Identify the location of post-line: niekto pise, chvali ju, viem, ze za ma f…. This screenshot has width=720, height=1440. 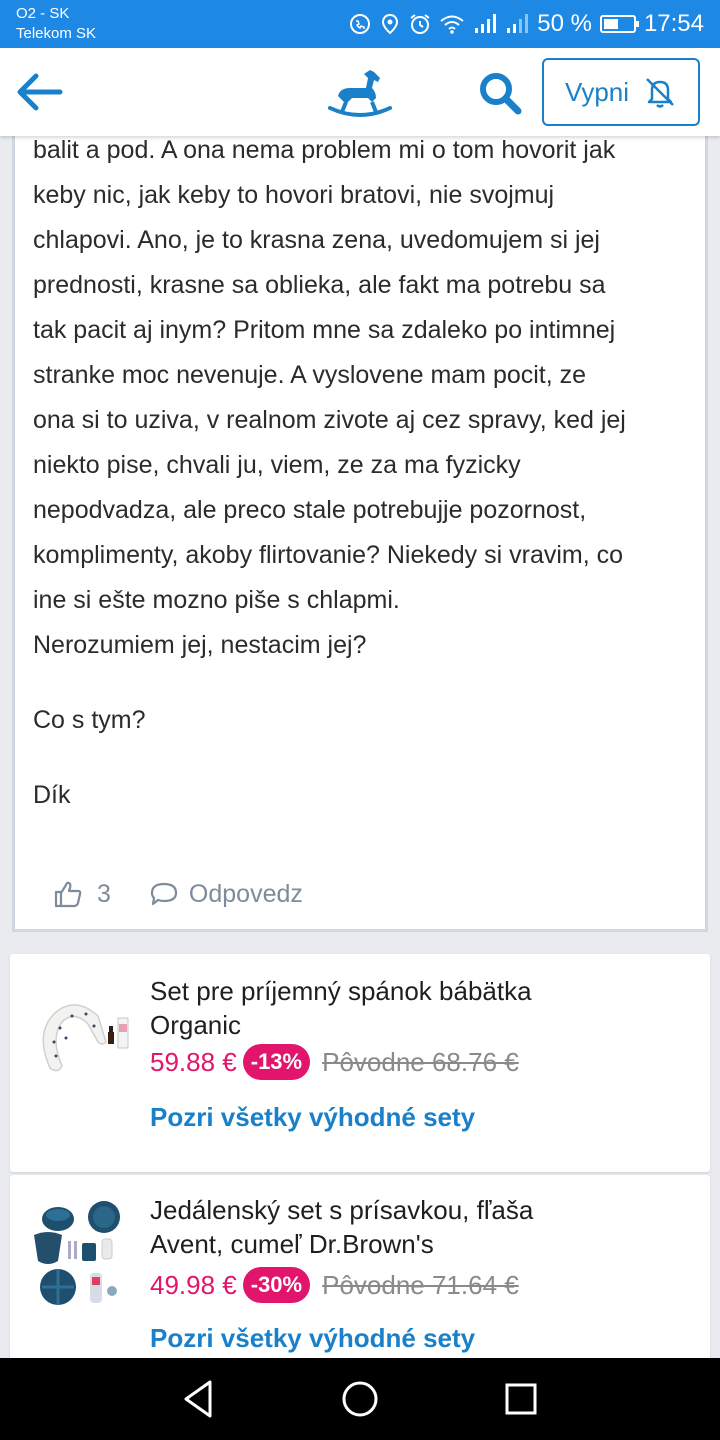
(277, 465).